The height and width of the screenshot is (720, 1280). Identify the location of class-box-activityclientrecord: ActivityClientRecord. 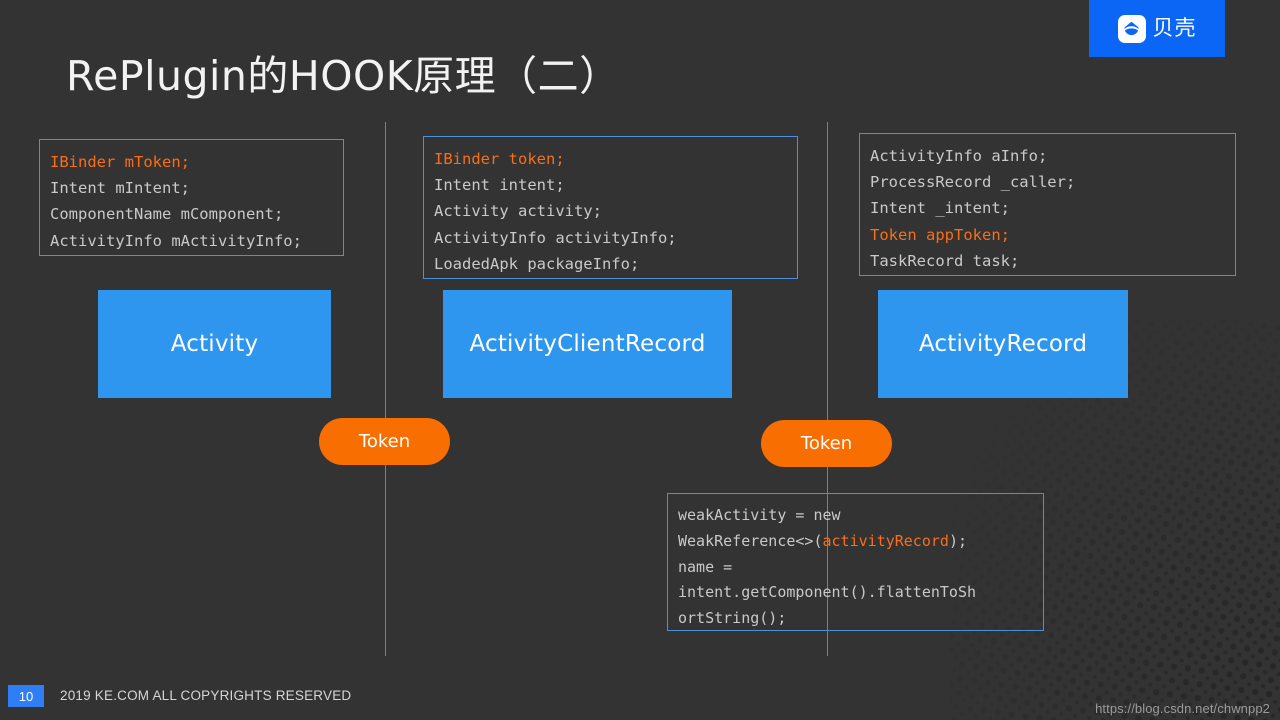
(587, 344).